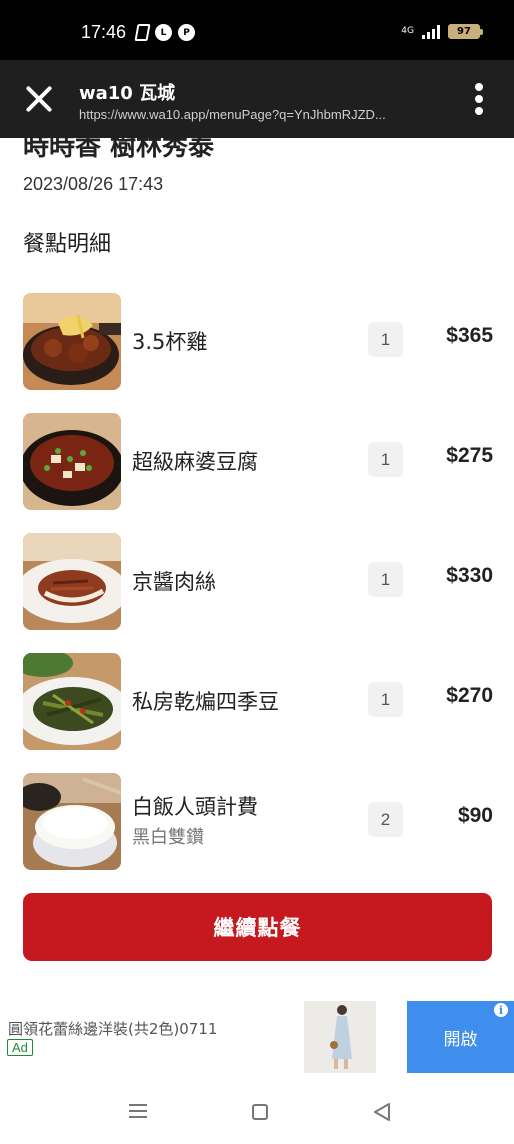 This screenshot has height=1144, width=514. Describe the element at coordinates (39, 99) in the screenshot. I see `close-icon` at that location.